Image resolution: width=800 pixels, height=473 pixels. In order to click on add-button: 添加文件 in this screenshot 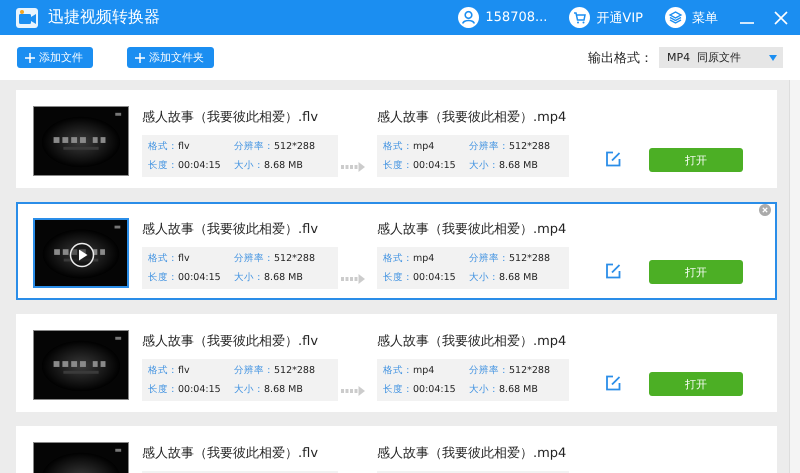, I will do `click(55, 57)`.